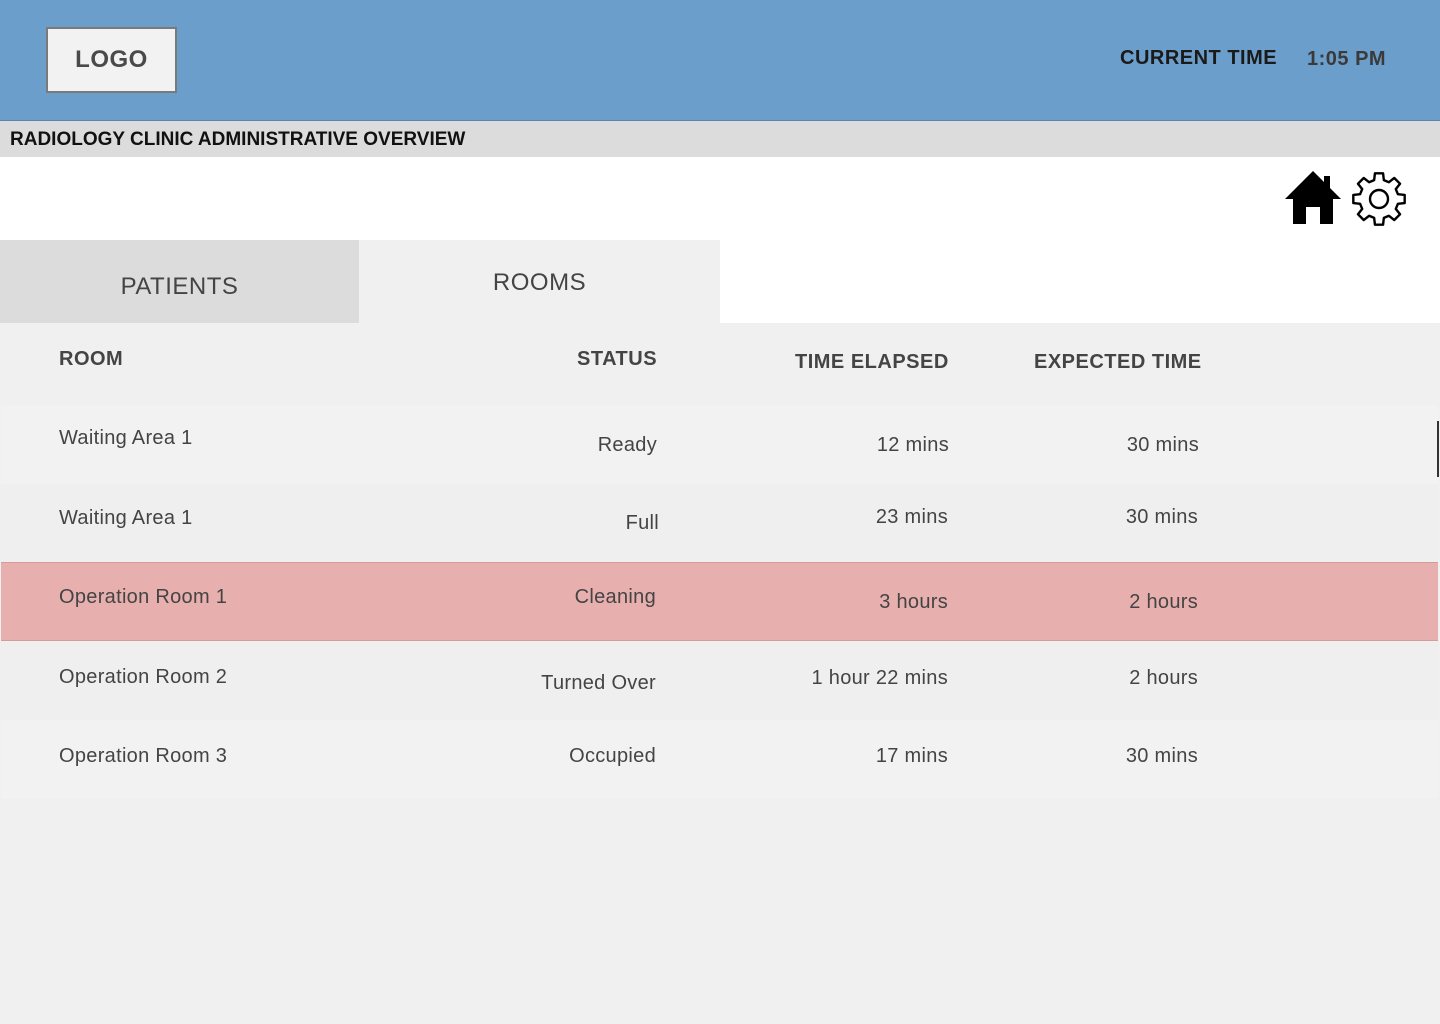 This screenshot has width=1440, height=1024. What do you see at coordinates (872, 362) in the screenshot?
I see `column-header-time-elapsed: TIME ELAPSED` at bounding box center [872, 362].